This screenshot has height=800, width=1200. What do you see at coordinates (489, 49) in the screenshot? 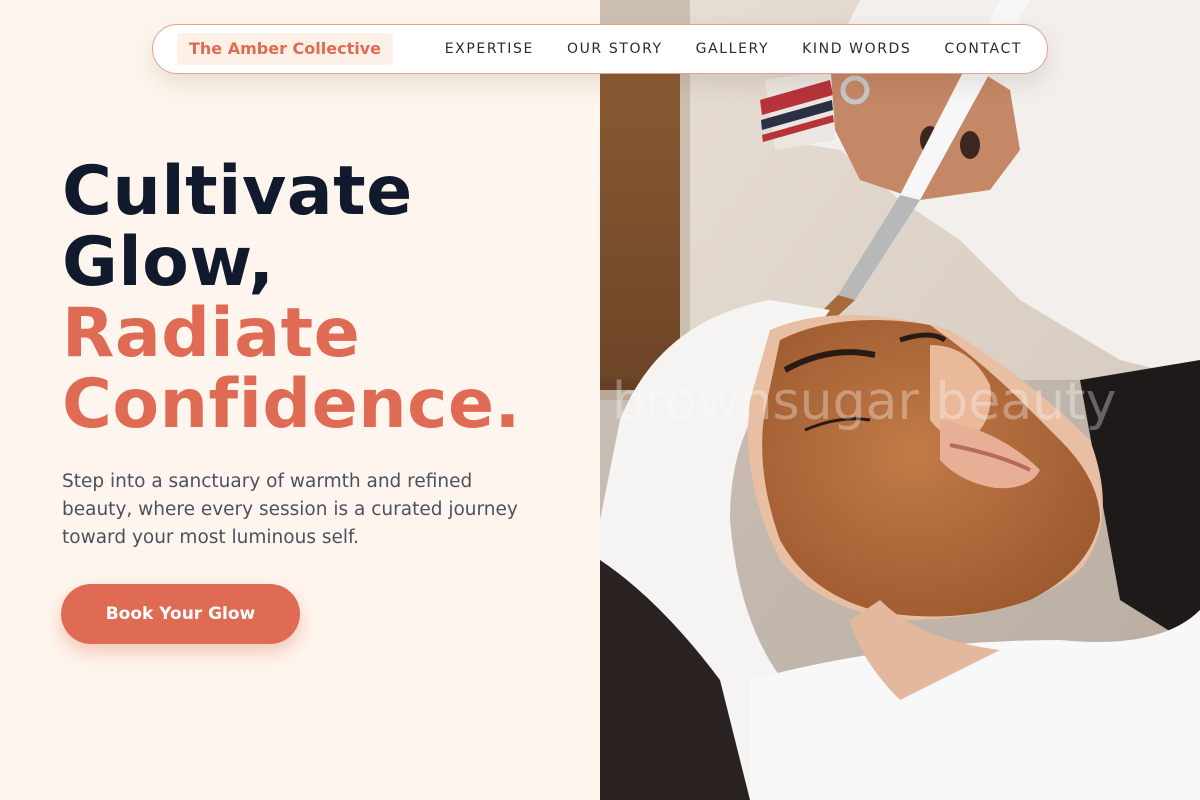
I see `nav-link-expertise: EXPERTISE` at bounding box center [489, 49].